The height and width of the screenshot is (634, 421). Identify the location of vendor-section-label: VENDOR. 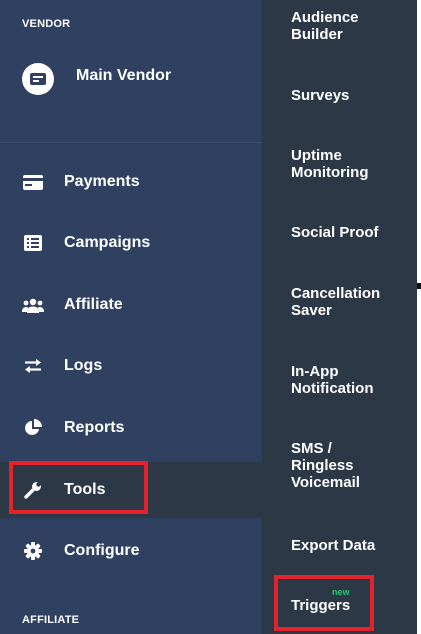
(46, 24).